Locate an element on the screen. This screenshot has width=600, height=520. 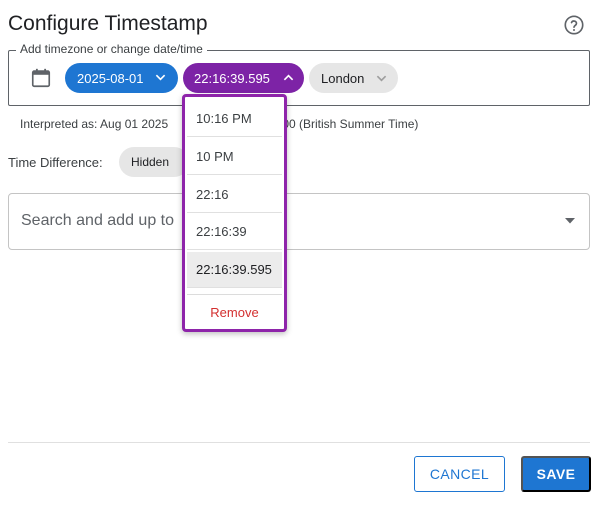
time-chip-label: 22:16:39.595 is located at coordinates (232, 78).